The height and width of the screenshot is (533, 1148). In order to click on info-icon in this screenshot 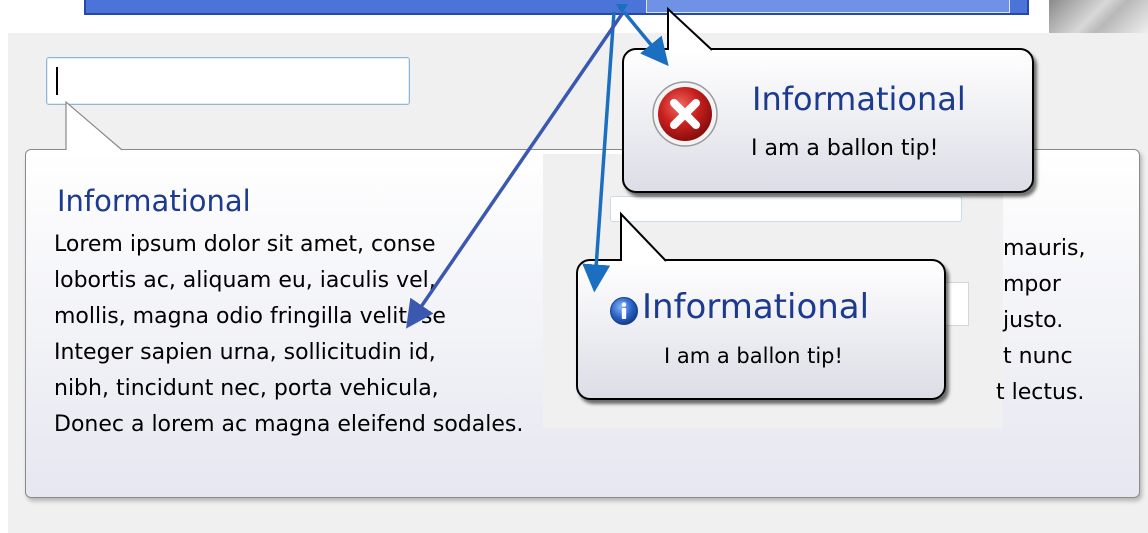, I will do `click(624, 311)`.